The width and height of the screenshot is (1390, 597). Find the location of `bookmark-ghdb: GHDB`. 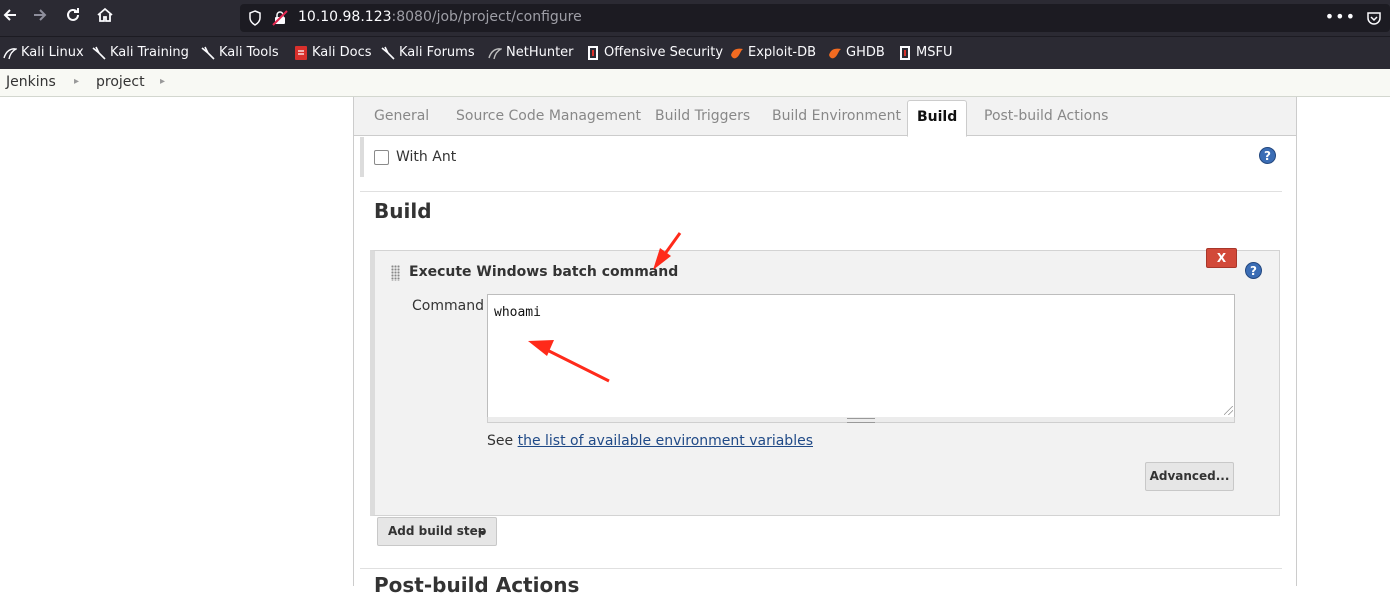

bookmark-ghdb: GHDB is located at coordinates (856, 52).